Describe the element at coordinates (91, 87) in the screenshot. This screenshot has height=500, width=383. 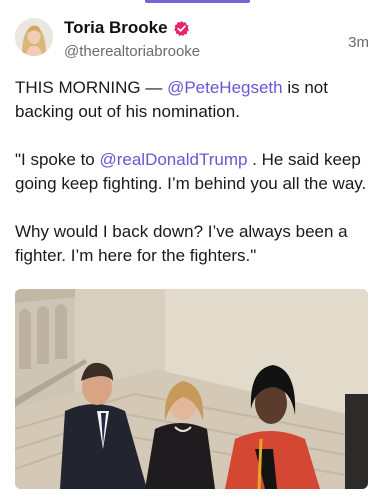
I see `paragraph-1-lead: THIS MORNING —` at that location.